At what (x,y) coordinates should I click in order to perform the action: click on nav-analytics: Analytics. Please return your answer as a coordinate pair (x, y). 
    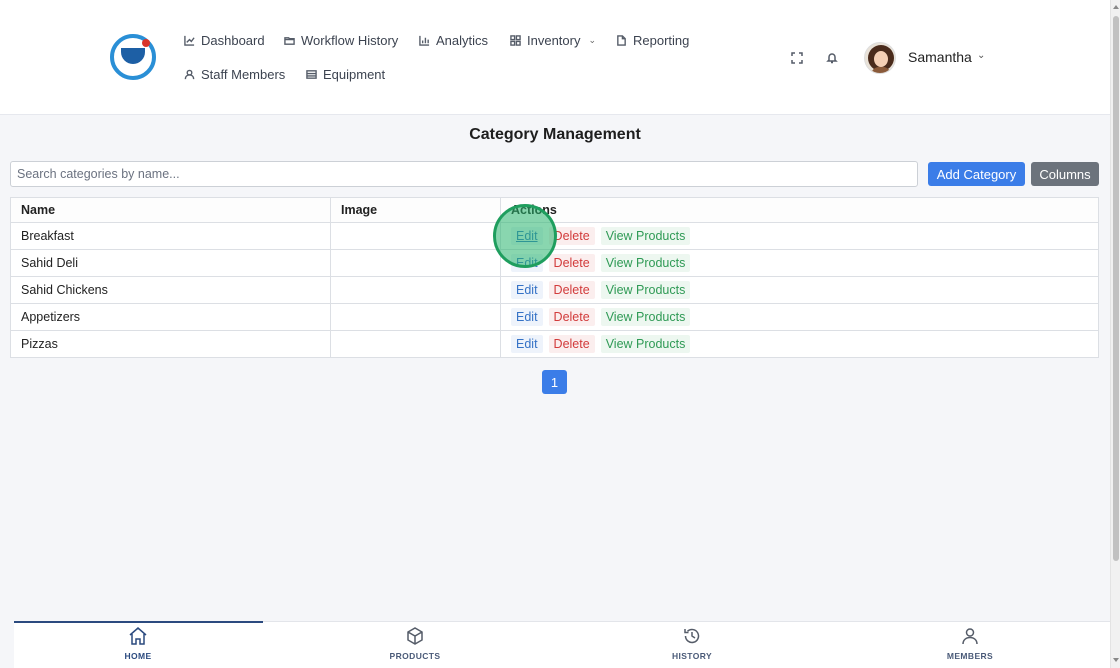
    Looking at the image, I should click on (453, 40).